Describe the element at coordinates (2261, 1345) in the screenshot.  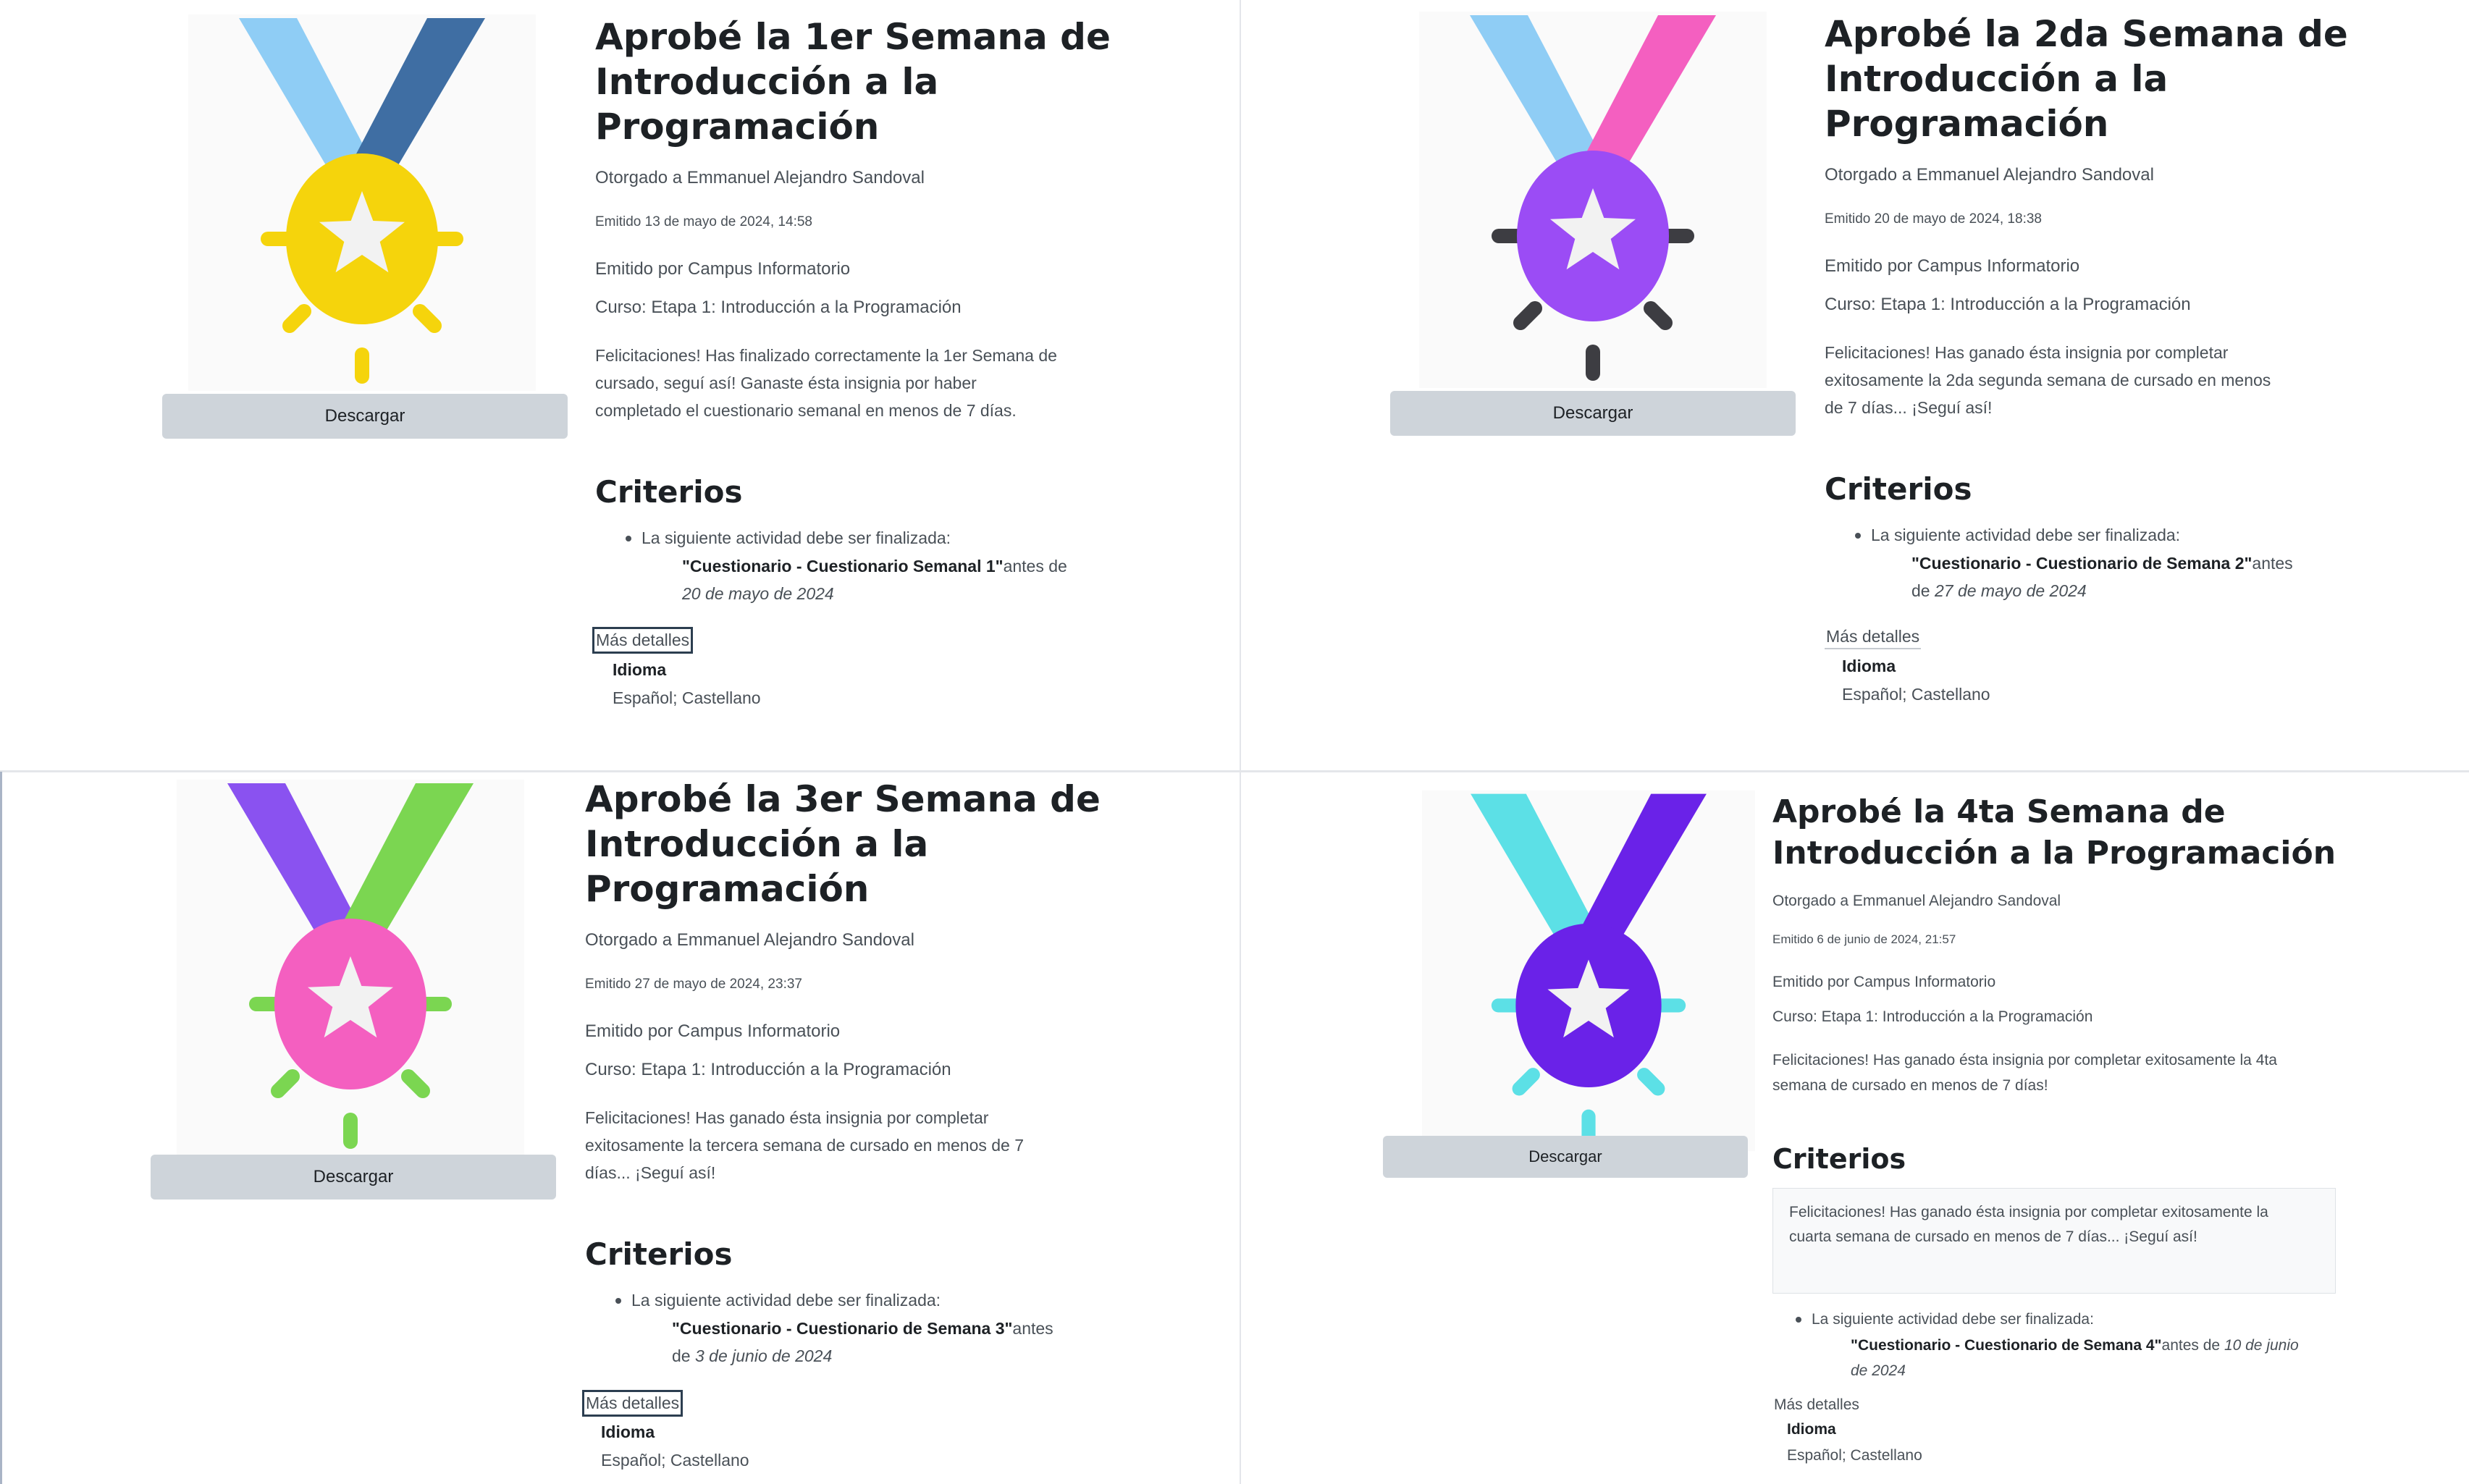
I see `activity-deadline: 10 de junio` at that location.